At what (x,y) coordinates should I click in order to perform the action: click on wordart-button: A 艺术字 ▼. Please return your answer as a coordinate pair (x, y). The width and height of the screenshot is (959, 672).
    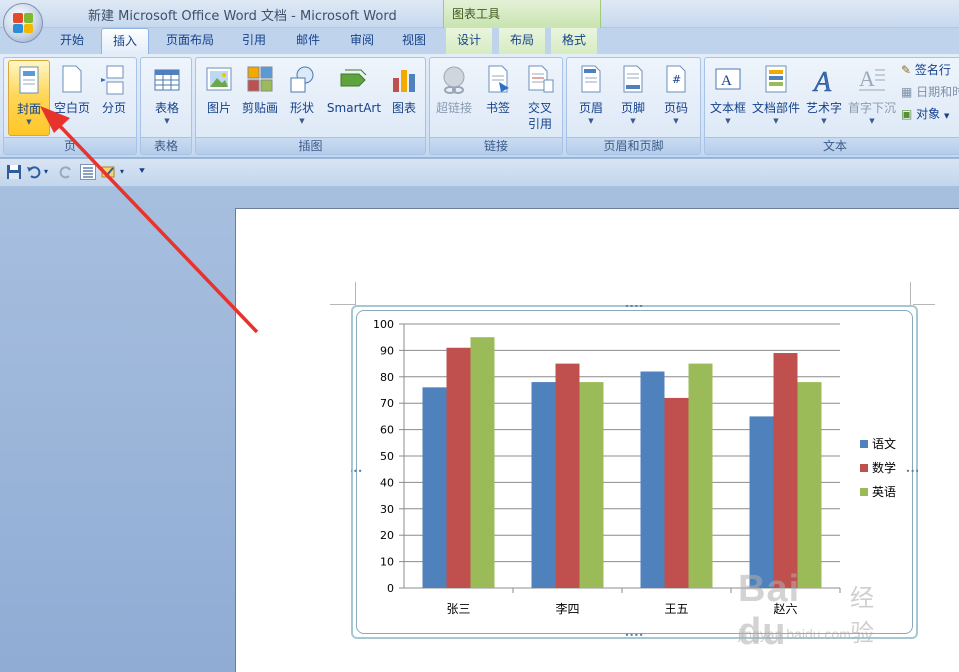
    Looking at the image, I should click on (824, 98).